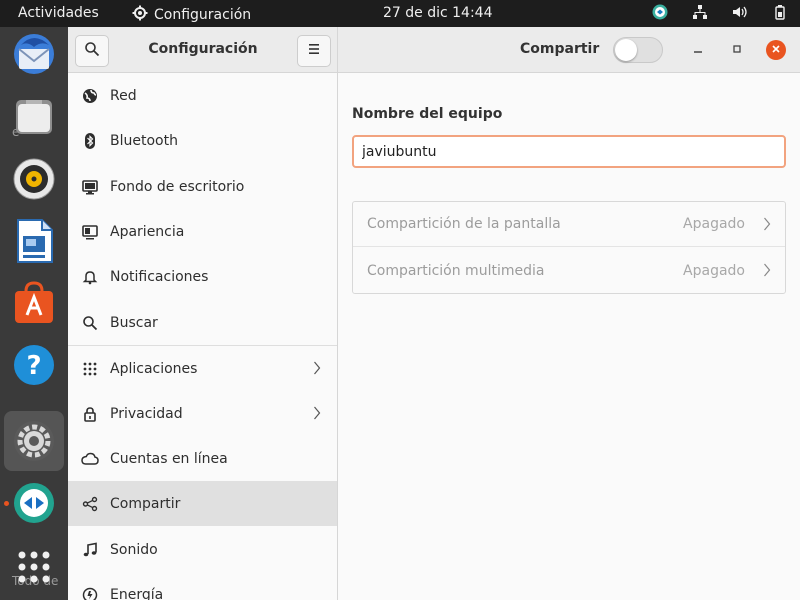  I want to click on minimize-icon, so click(698, 50).